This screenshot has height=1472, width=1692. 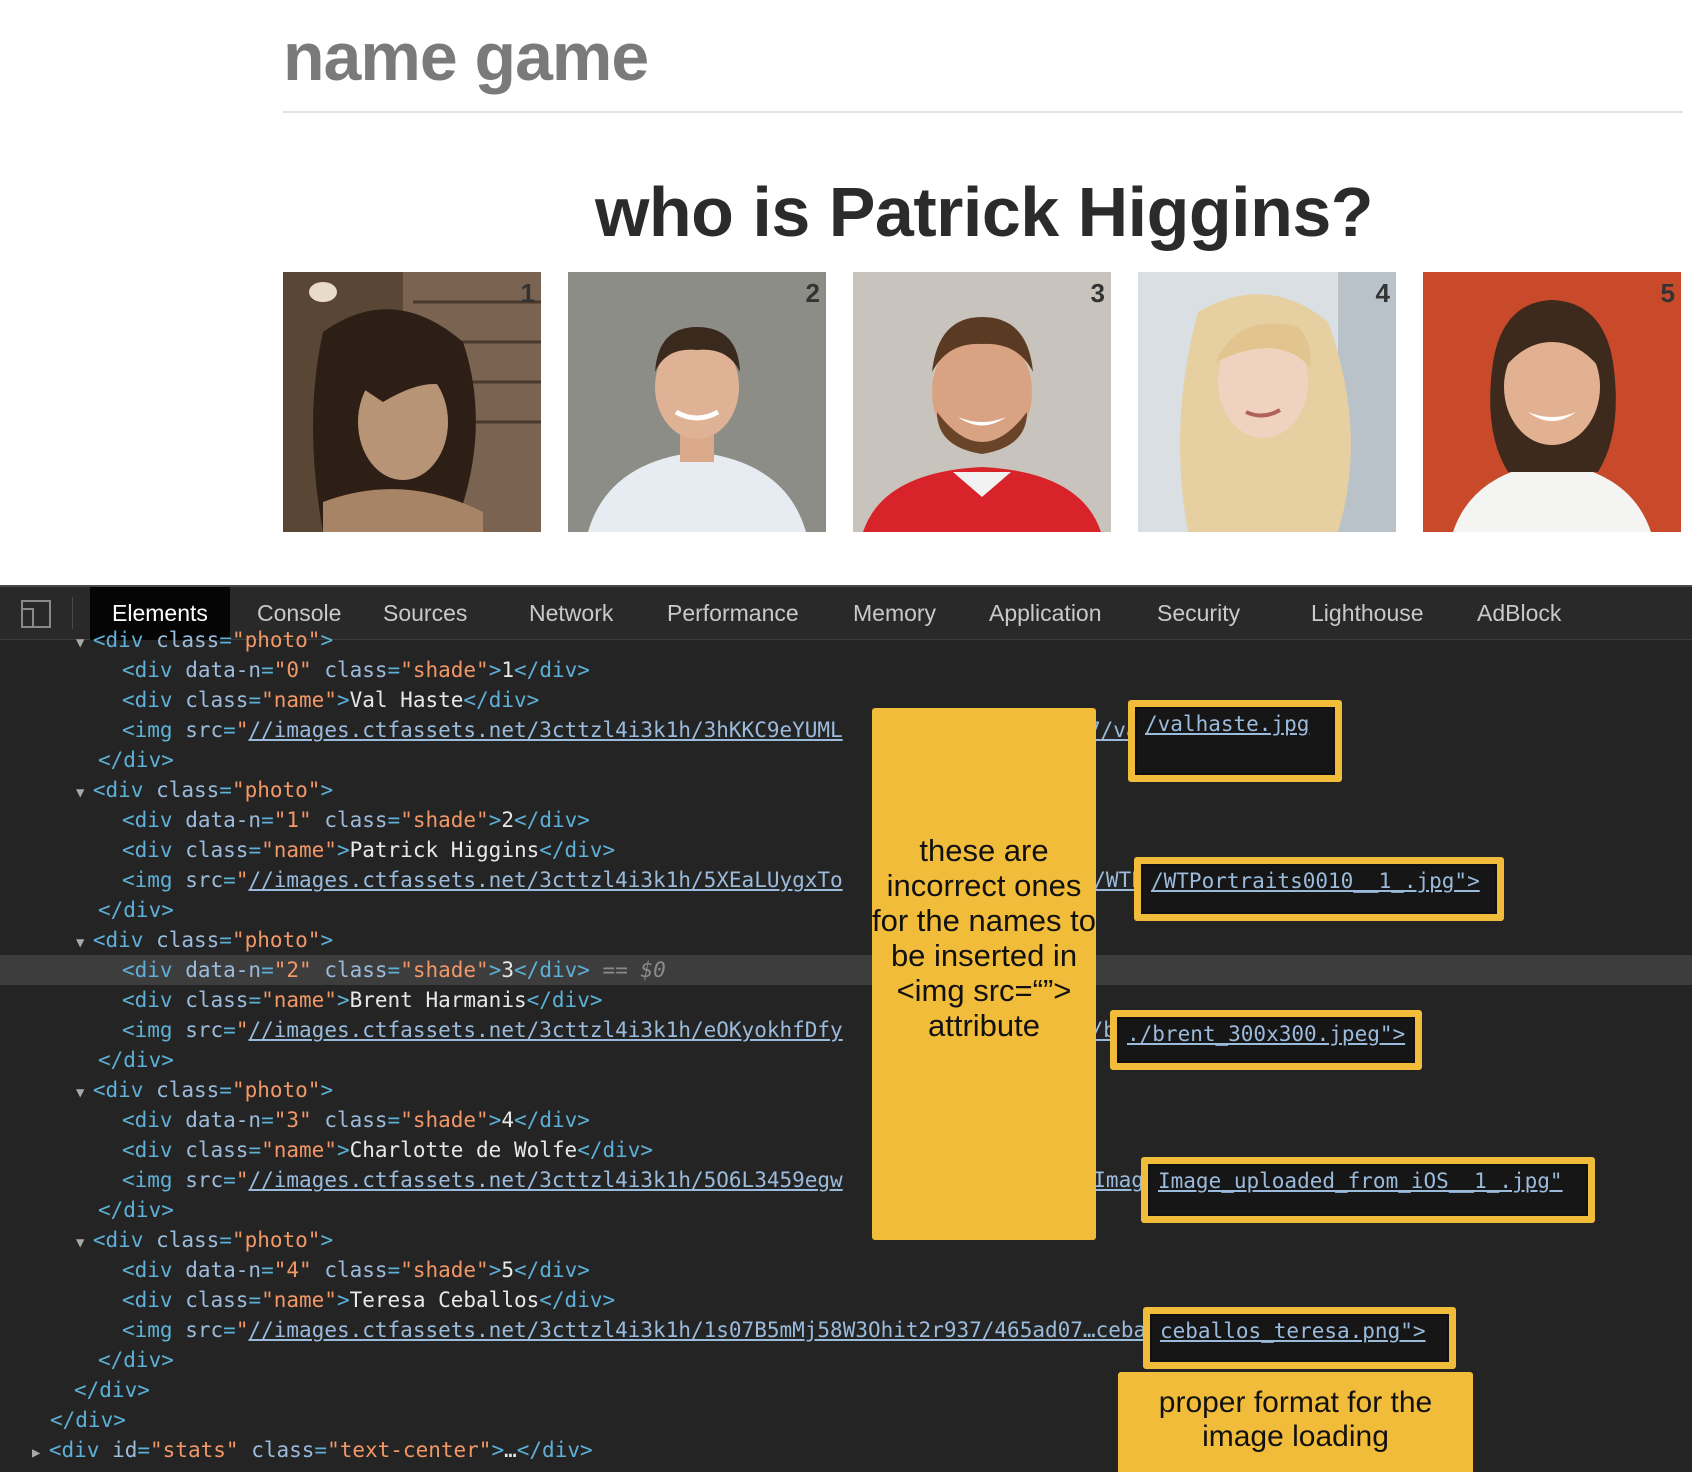 I want to click on photo-card-1: 1, so click(x=412, y=402).